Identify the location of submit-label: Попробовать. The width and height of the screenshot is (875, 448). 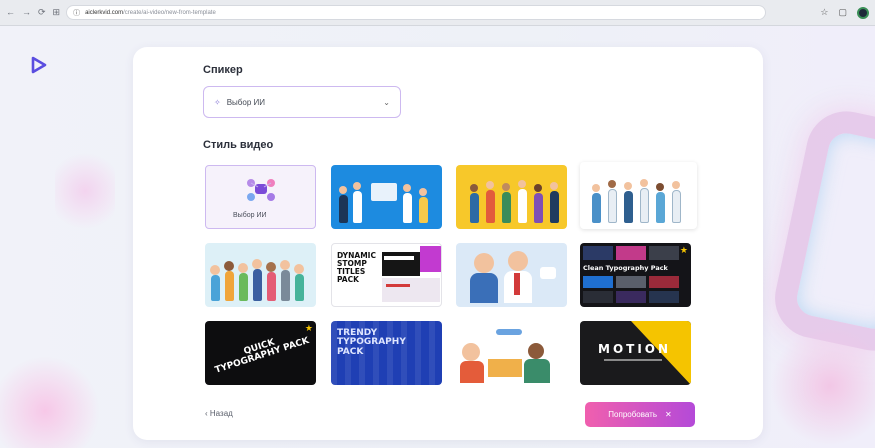
(633, 414).